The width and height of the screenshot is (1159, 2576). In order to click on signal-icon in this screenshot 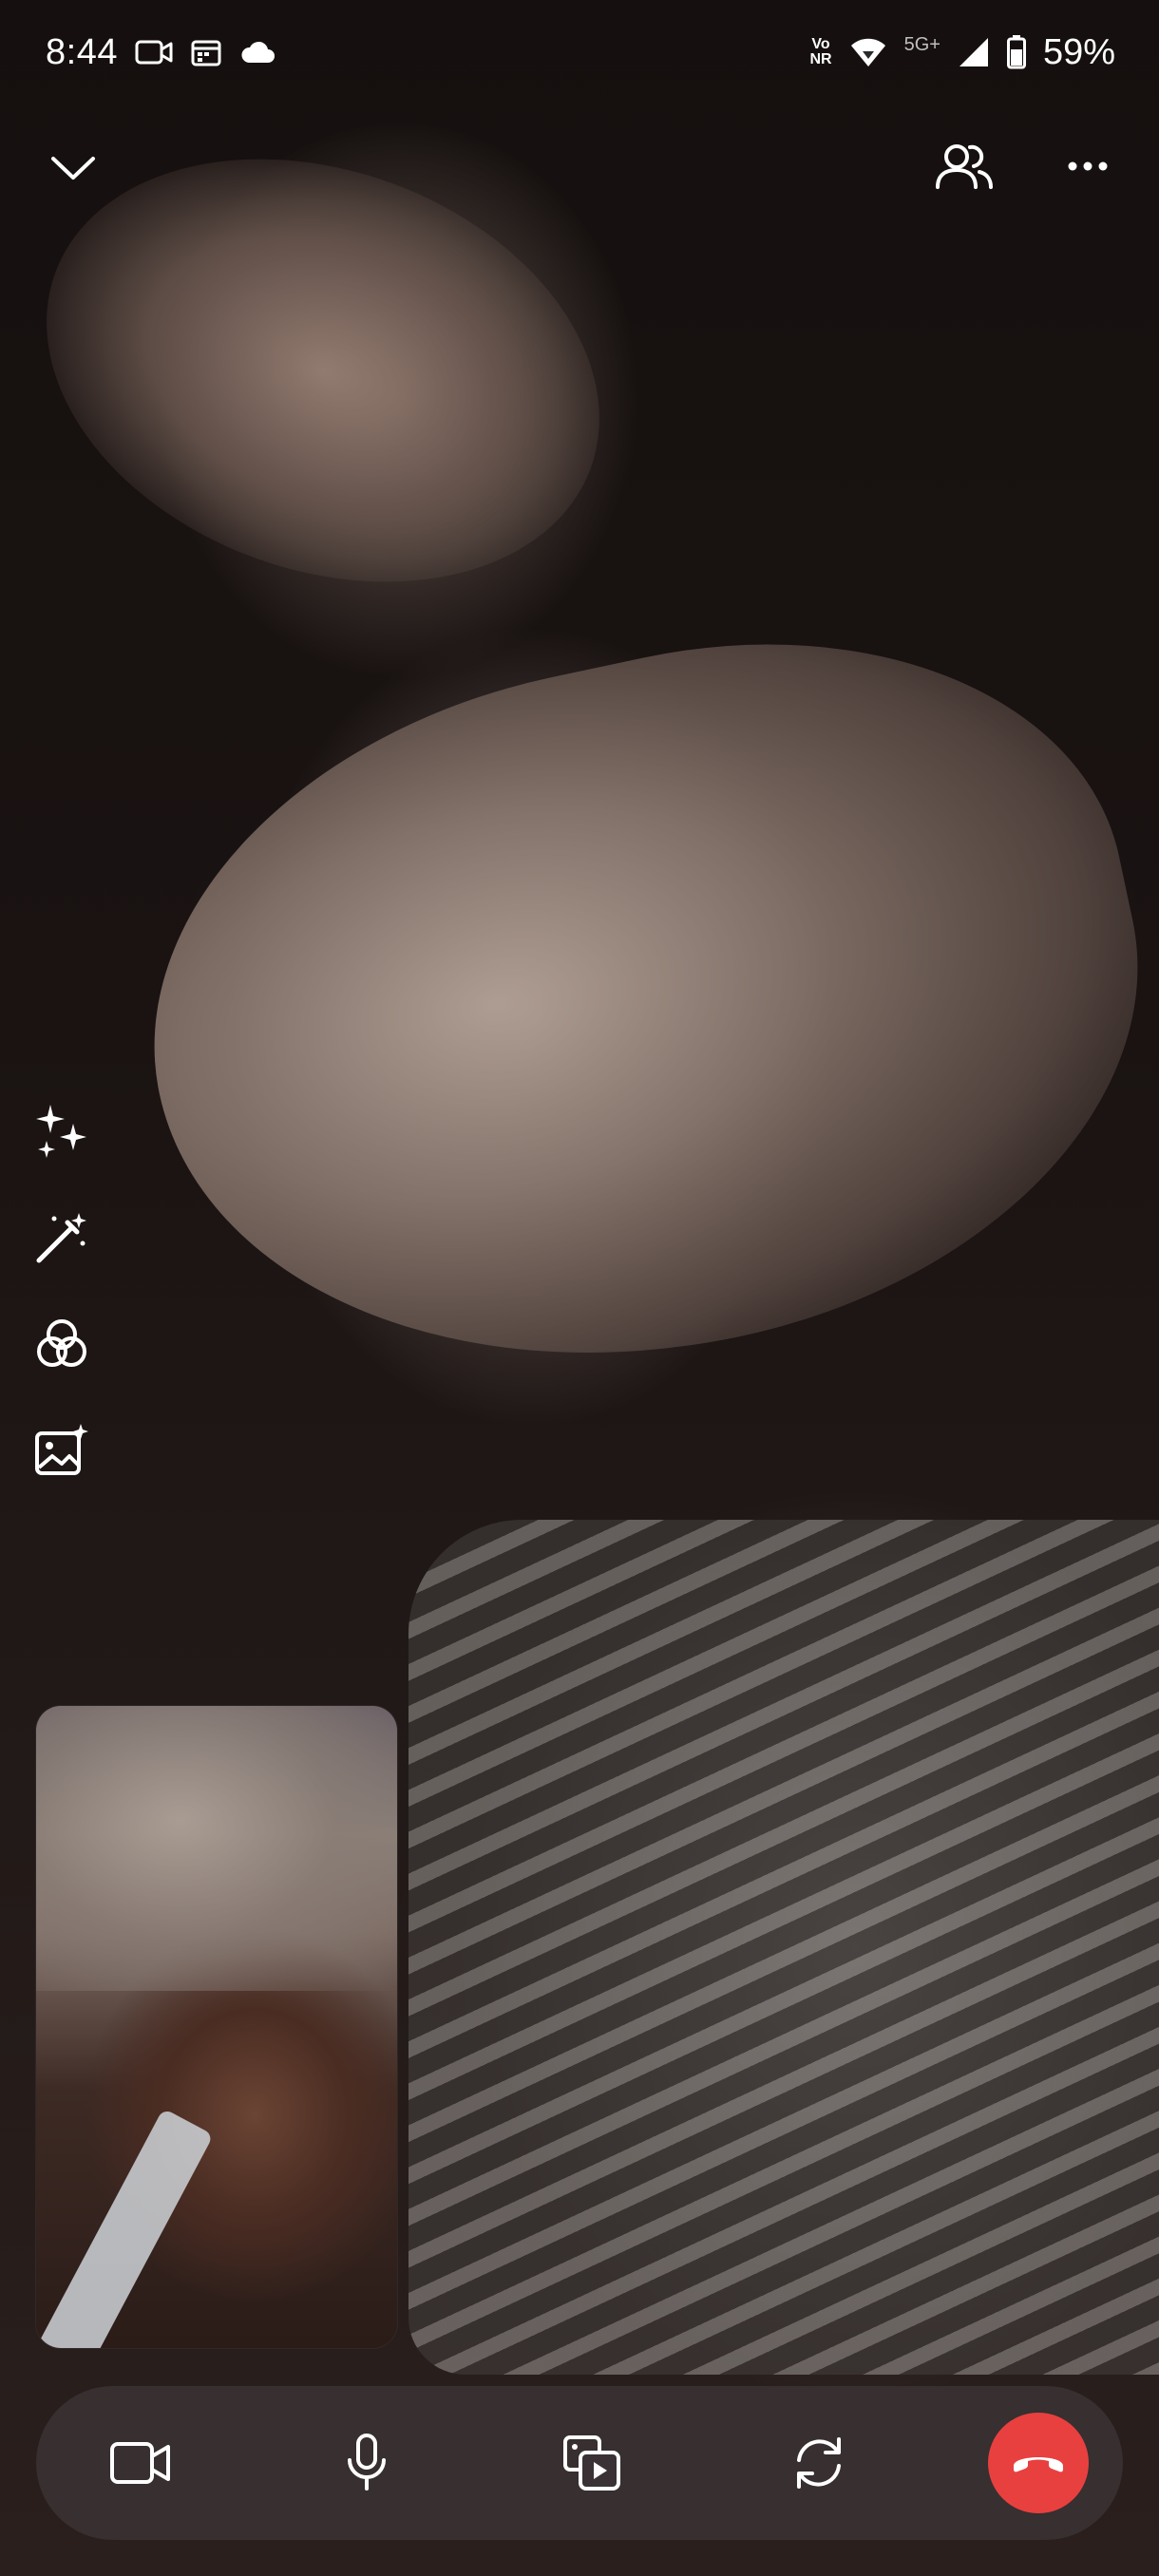, I will do `click(974, 52)`.